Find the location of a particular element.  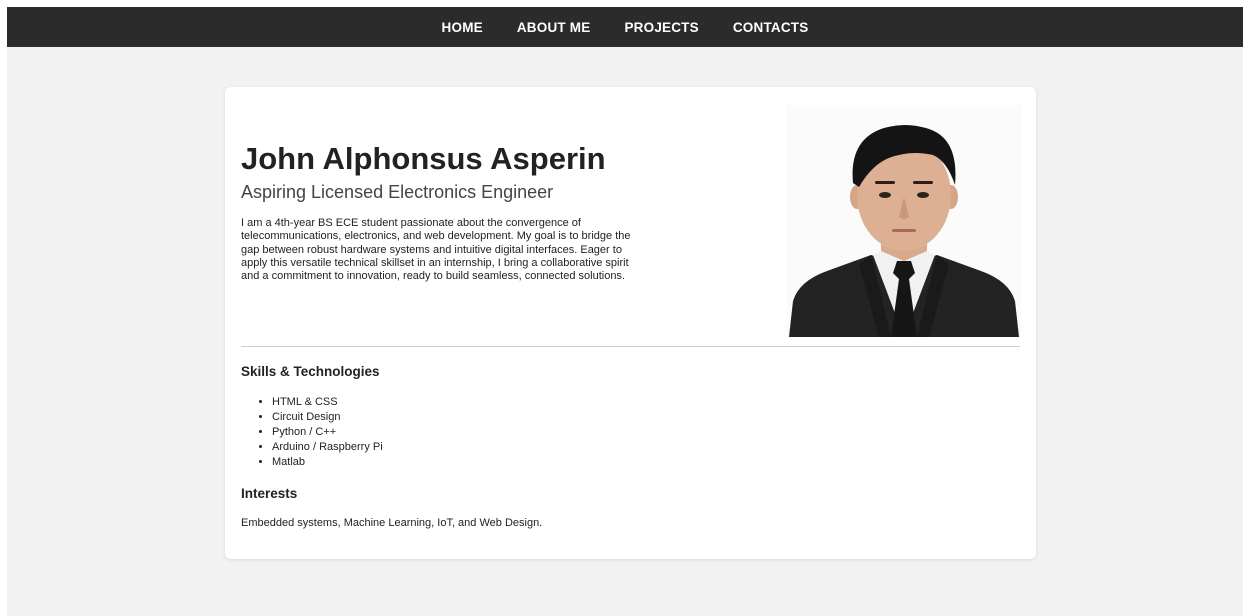

skill-item: HTML & CSS is located at coordinates (327, 402).